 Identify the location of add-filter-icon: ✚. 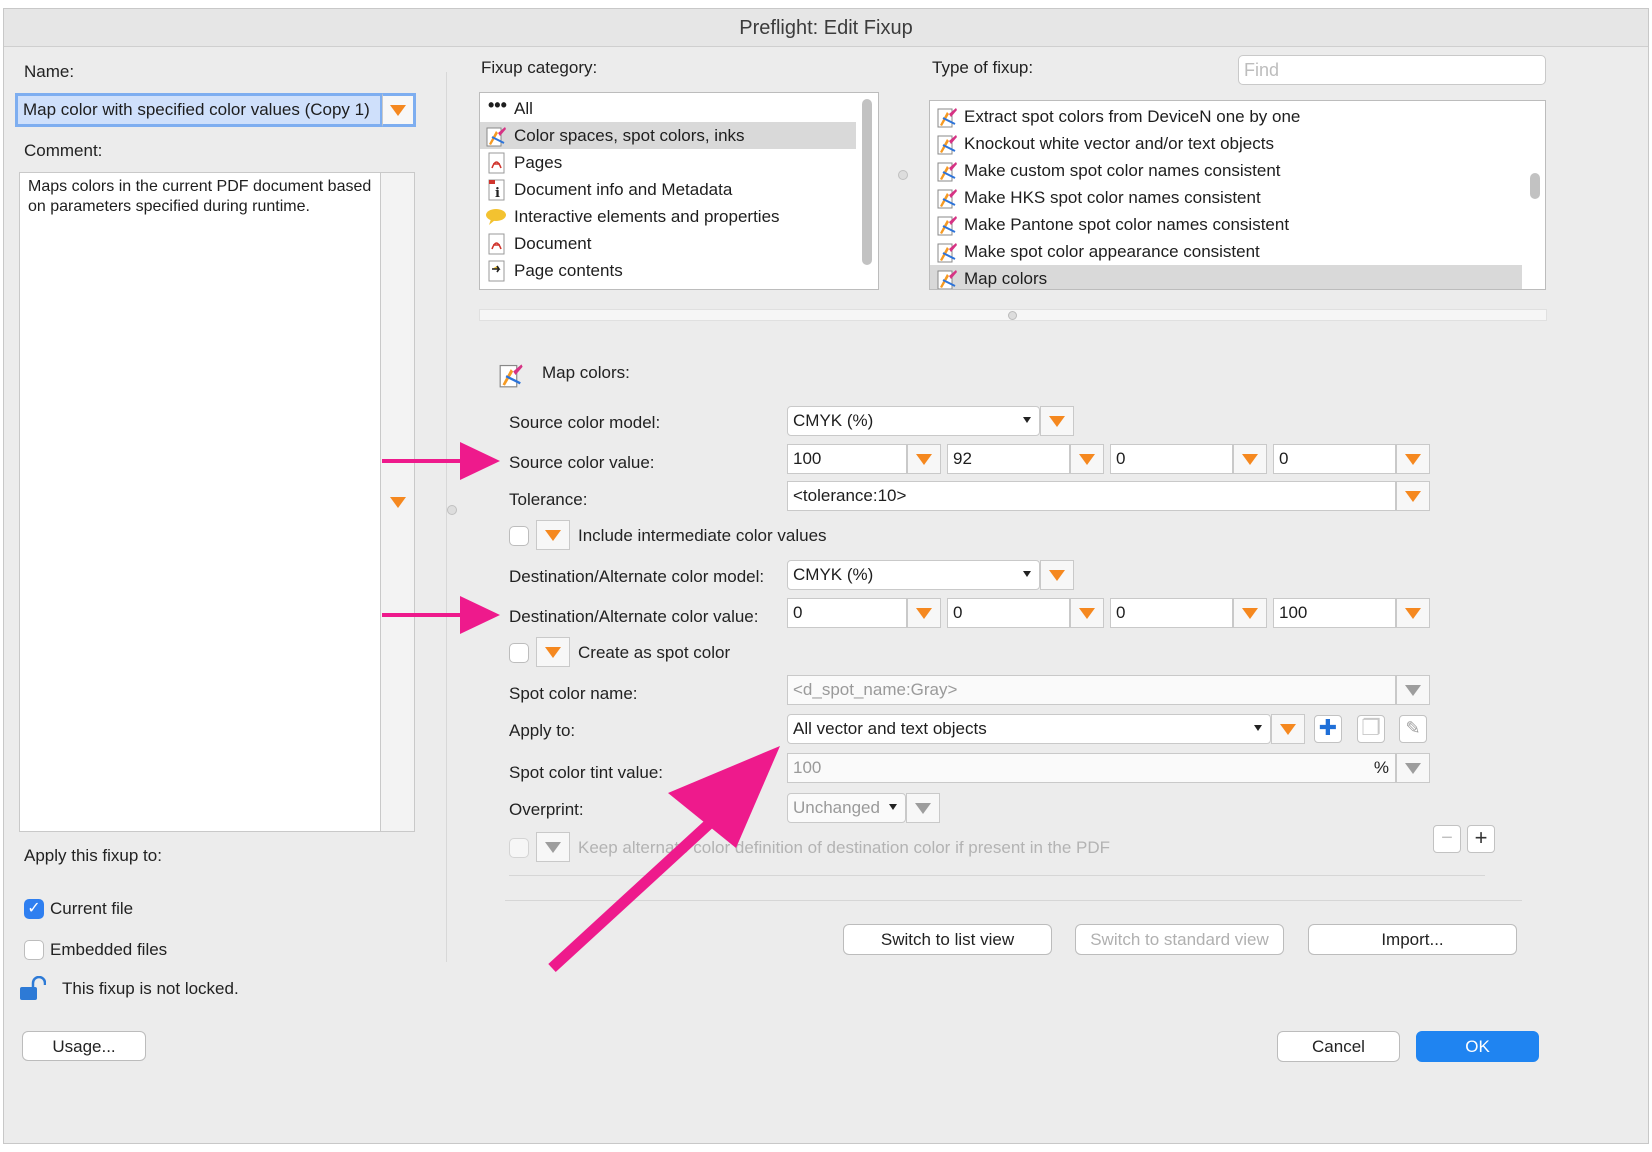
(1328, 729).